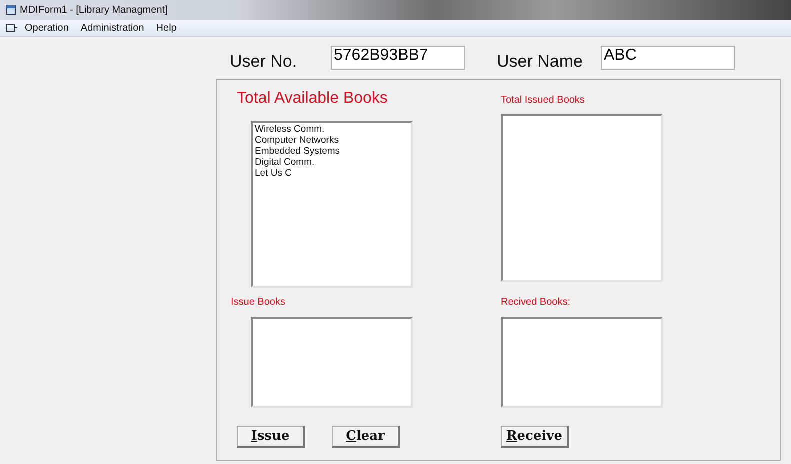 Image resolution: width=791 pixels, height=464 pixels. What do you see at coordinates (536, 303) in the screenshot?
I see `received-books-title: Recived Books:` at bounding box center [536, 303].